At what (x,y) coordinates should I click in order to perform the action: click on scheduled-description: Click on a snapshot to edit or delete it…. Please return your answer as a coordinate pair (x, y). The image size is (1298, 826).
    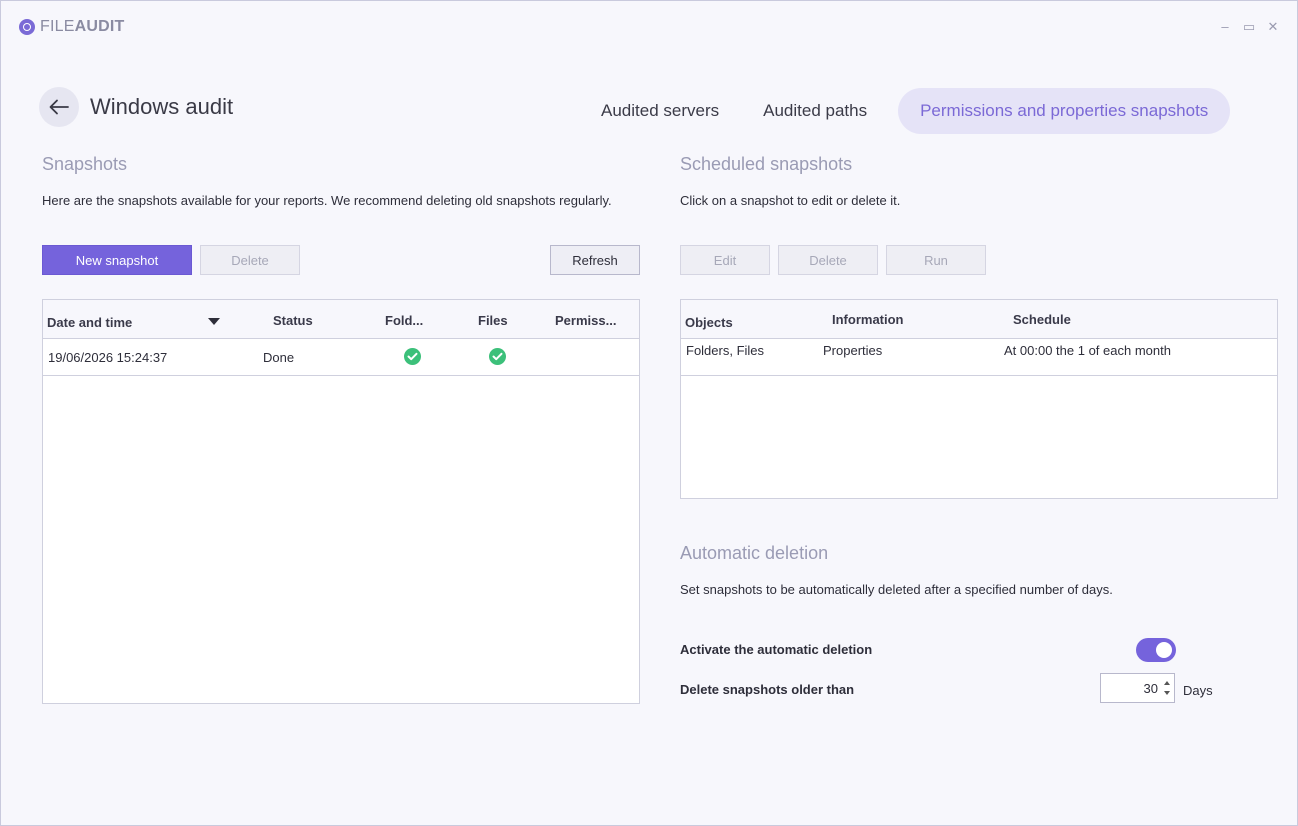
    Looking at the image, I should click on (790, 200).